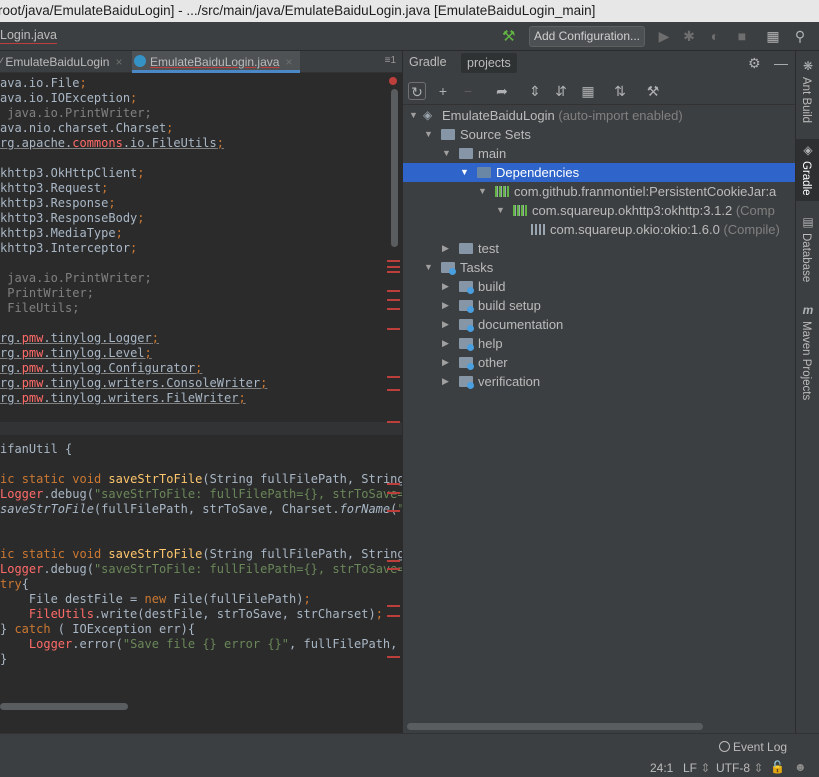 This screenshot has height=777, width=819. Describe the element at coordinates (599, 305) in the screenshot. I see `tree-row-task-group: ▶ build setup` at that location.